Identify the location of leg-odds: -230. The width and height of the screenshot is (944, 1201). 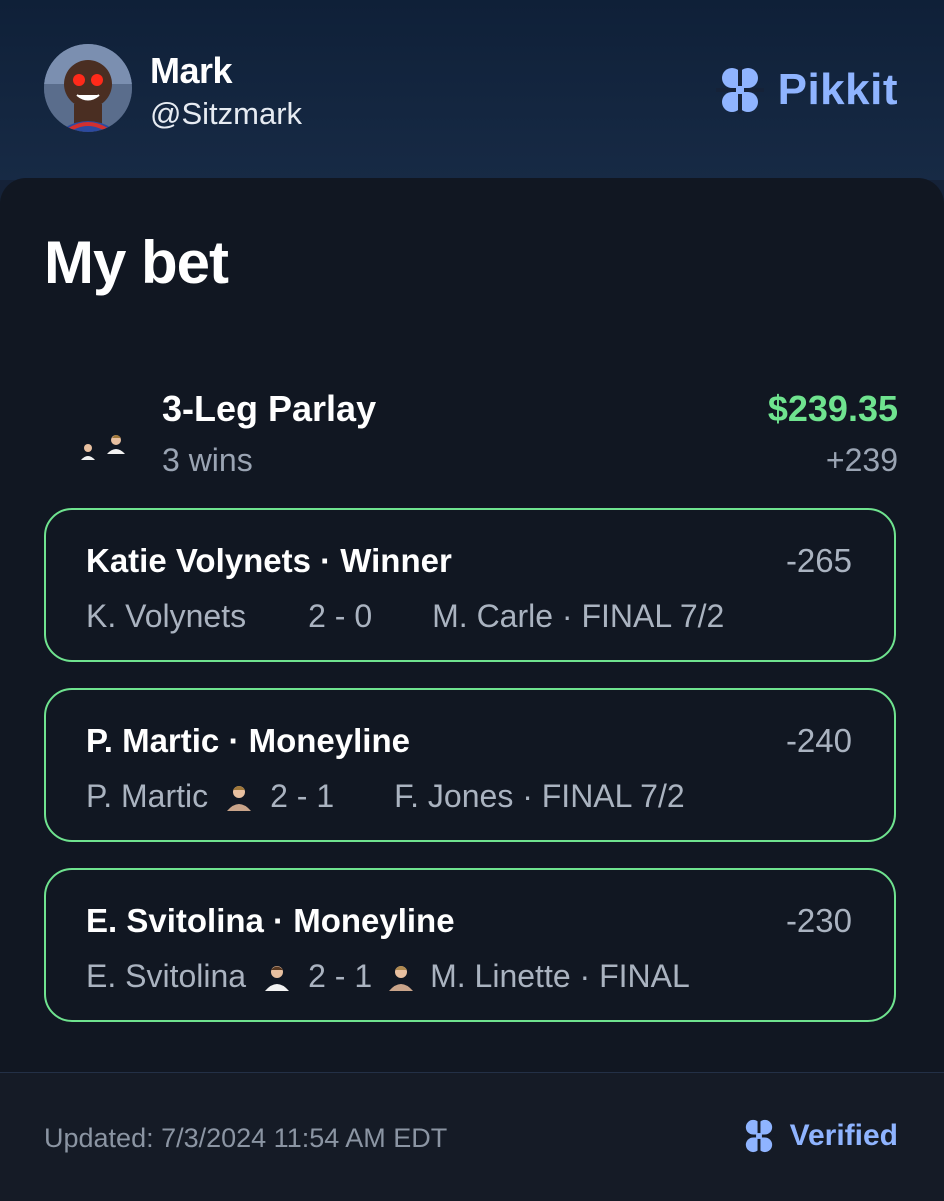
(818, 920).